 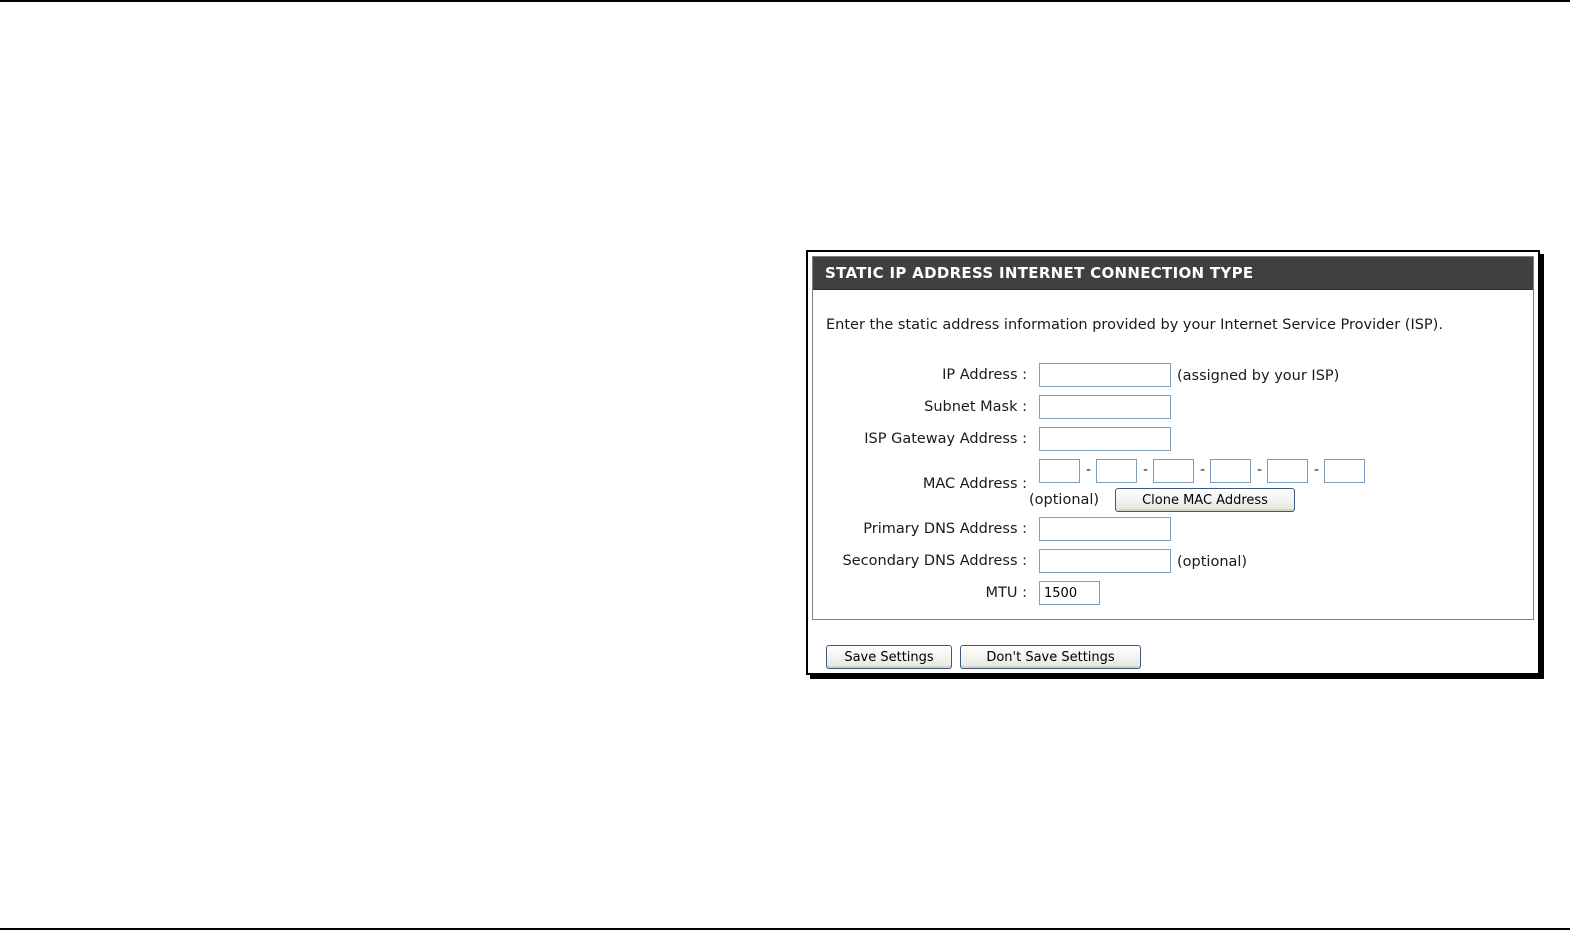 What do you see at coordinates (1173, 408) in the screenshot?
I see `subnet-mask-row: Subnet Mask :` at bounding box center [1173, 408].